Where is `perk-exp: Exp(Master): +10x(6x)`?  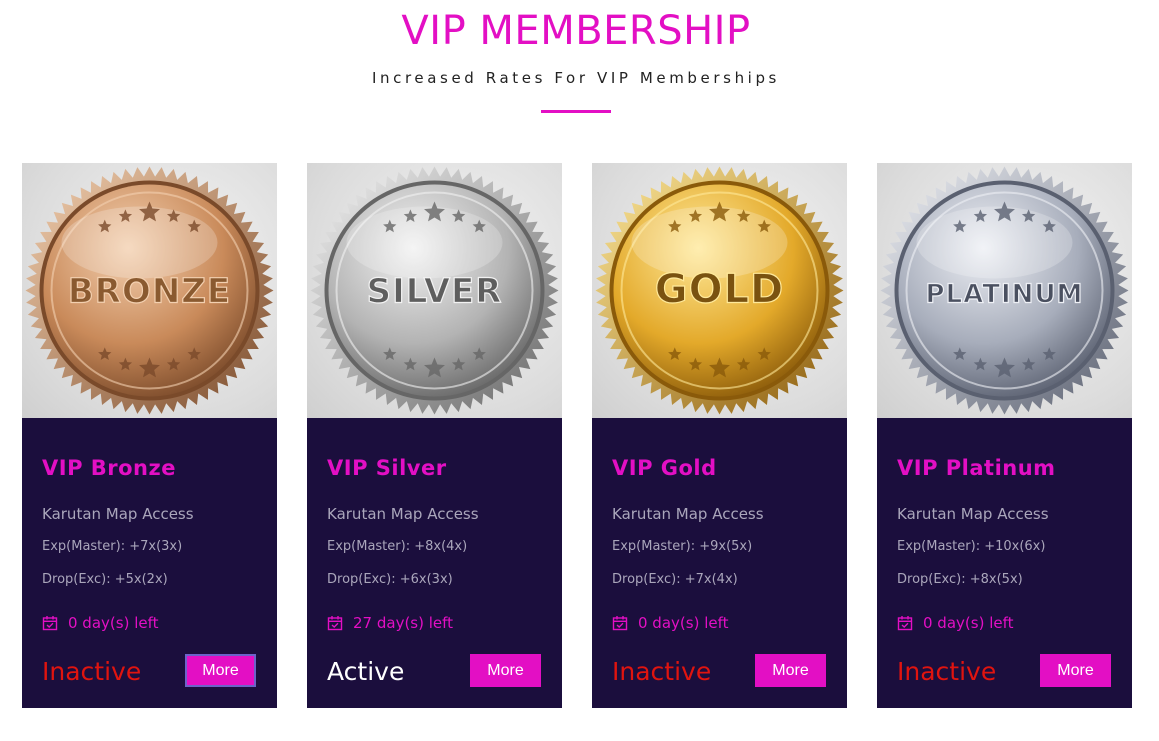
perk-exp: Exp(Master): +10x(6x) is located at coordinates (971, 546).